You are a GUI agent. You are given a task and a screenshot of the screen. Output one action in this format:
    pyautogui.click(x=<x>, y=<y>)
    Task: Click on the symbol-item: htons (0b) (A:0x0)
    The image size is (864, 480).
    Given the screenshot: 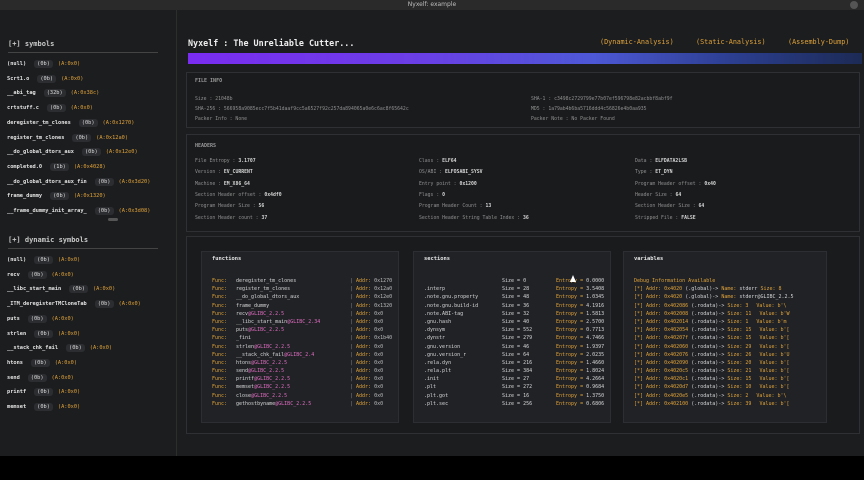 What is the action you would take?
    pyautogui.click(x=40, y=363)
    